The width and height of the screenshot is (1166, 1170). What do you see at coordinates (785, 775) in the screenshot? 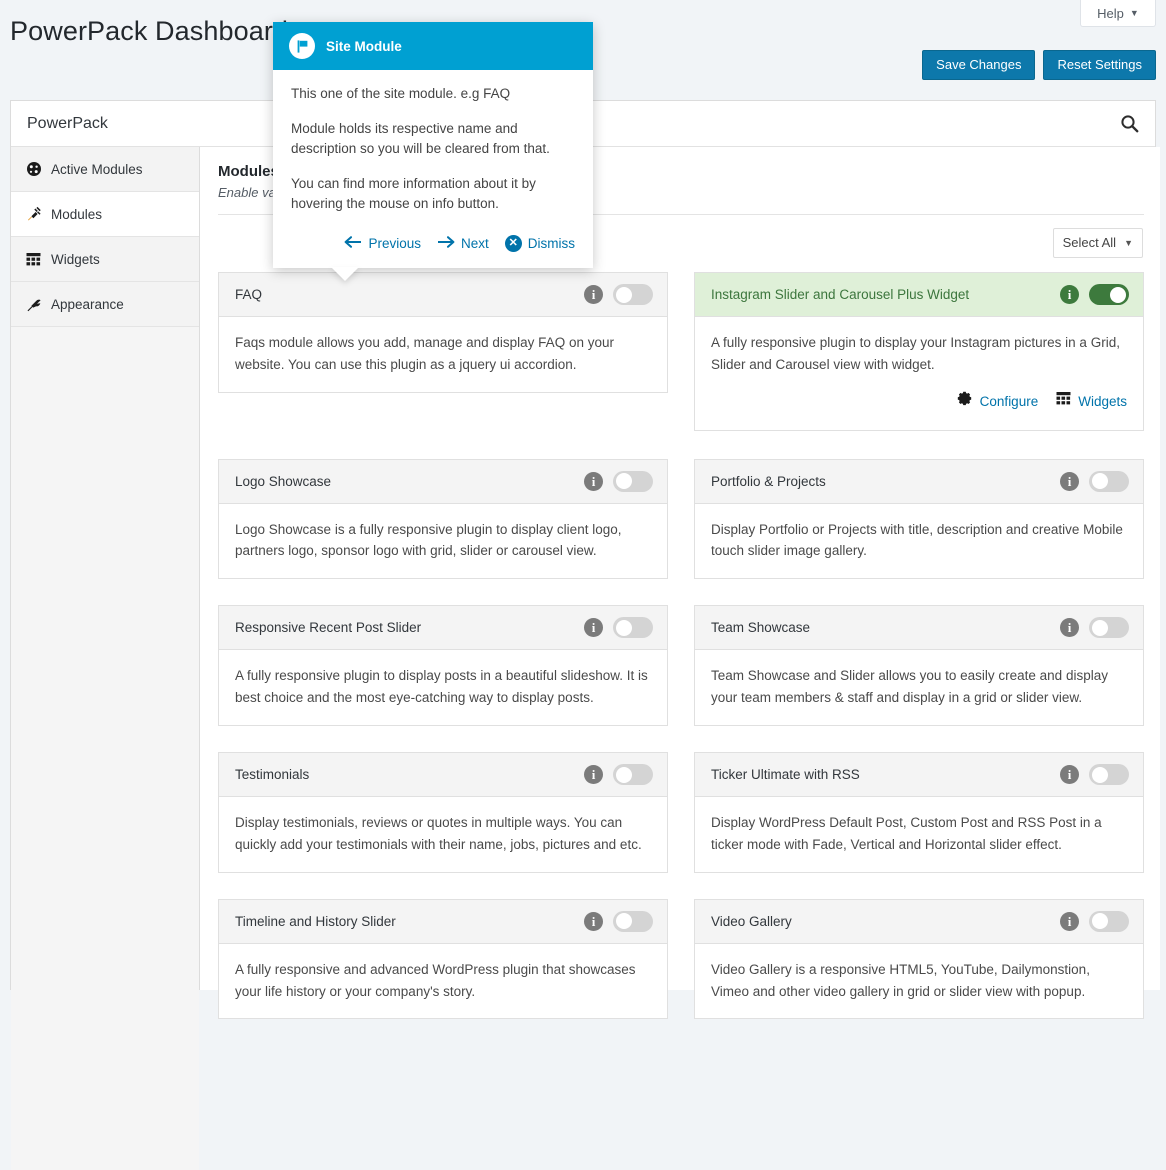
I see `module-title: Ticker Ultimate with RSS` at bounding box center [785, 775].